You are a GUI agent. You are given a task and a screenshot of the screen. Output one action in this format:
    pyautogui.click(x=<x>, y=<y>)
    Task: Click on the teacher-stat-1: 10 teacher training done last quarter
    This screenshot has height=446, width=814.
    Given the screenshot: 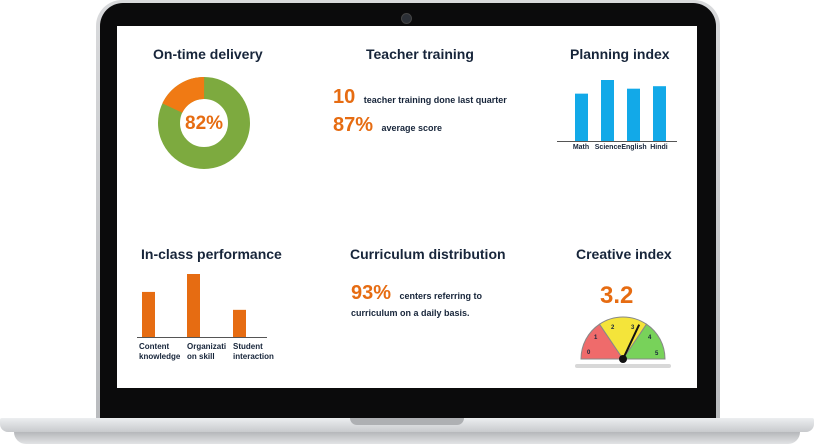 What is the action you would take?
    pyautogui.click(x=420, y=97)
    